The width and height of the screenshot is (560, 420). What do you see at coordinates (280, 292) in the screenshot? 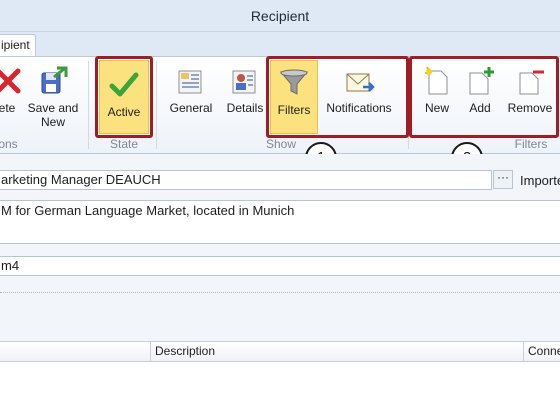
I see `section-divider` at bounding box center [280, 292].